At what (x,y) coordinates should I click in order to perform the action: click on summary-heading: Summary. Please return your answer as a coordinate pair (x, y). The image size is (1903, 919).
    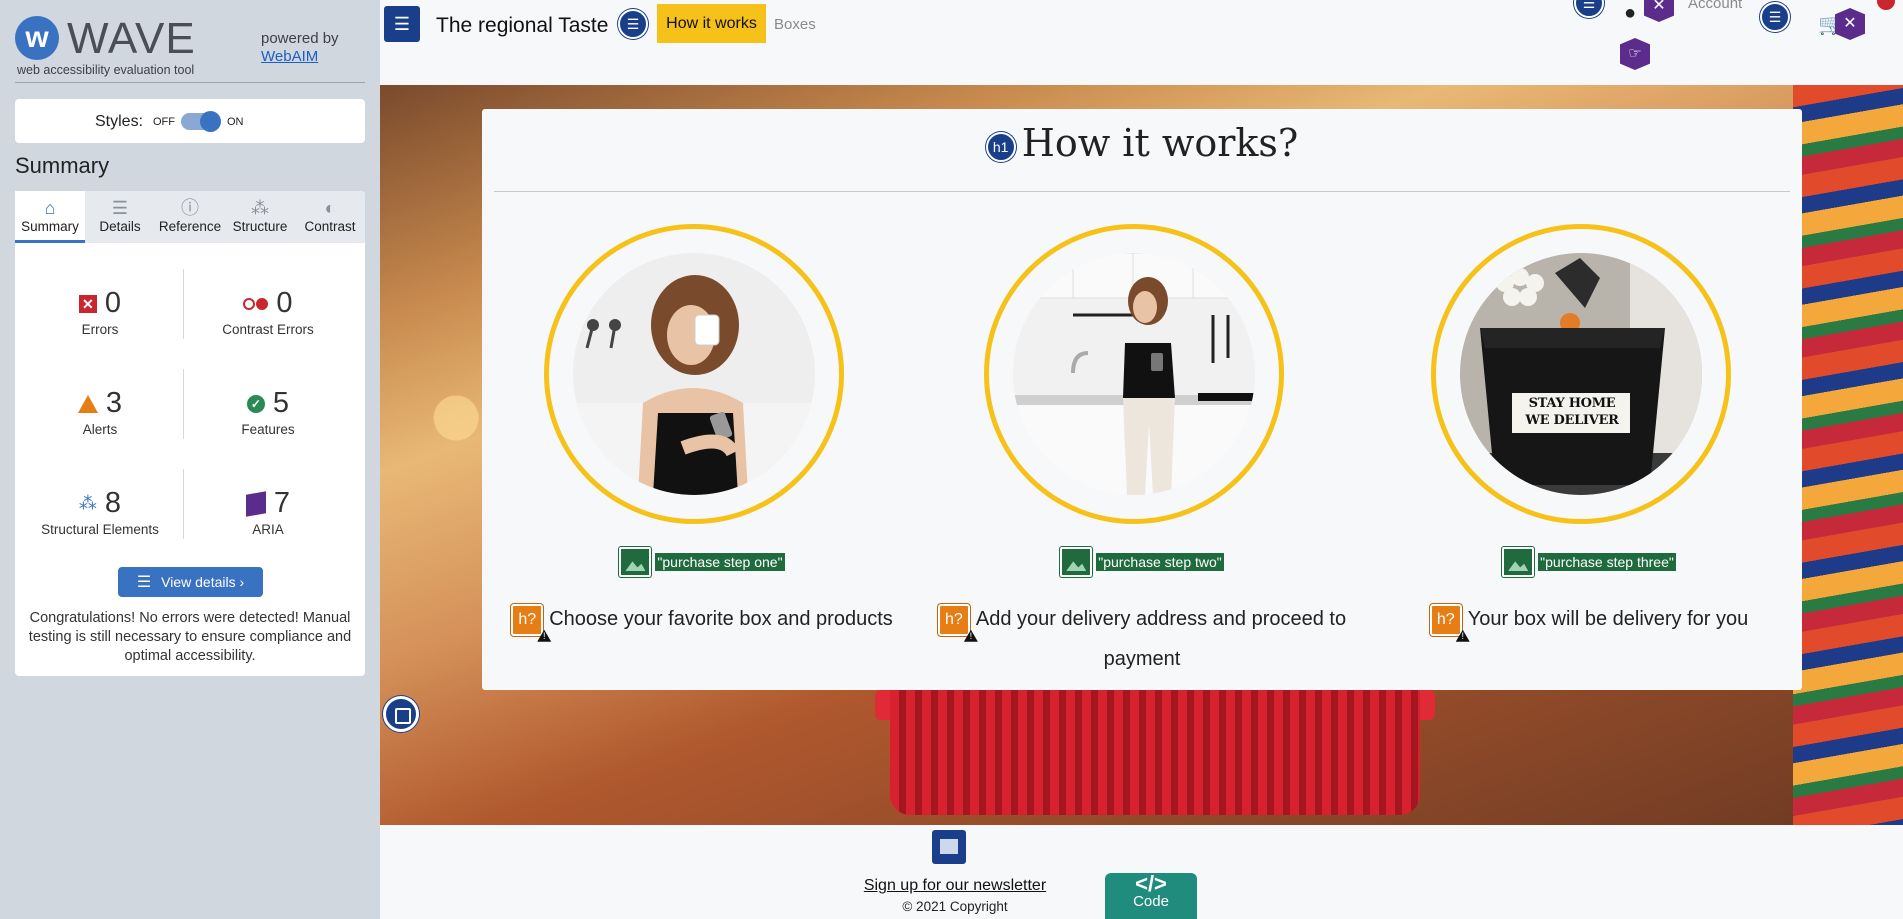
    Looking at the image, I should click on (62, 165).